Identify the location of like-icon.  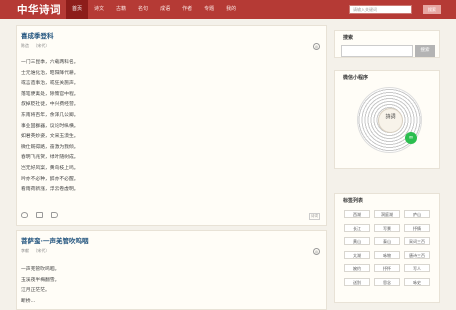
(24, 215).